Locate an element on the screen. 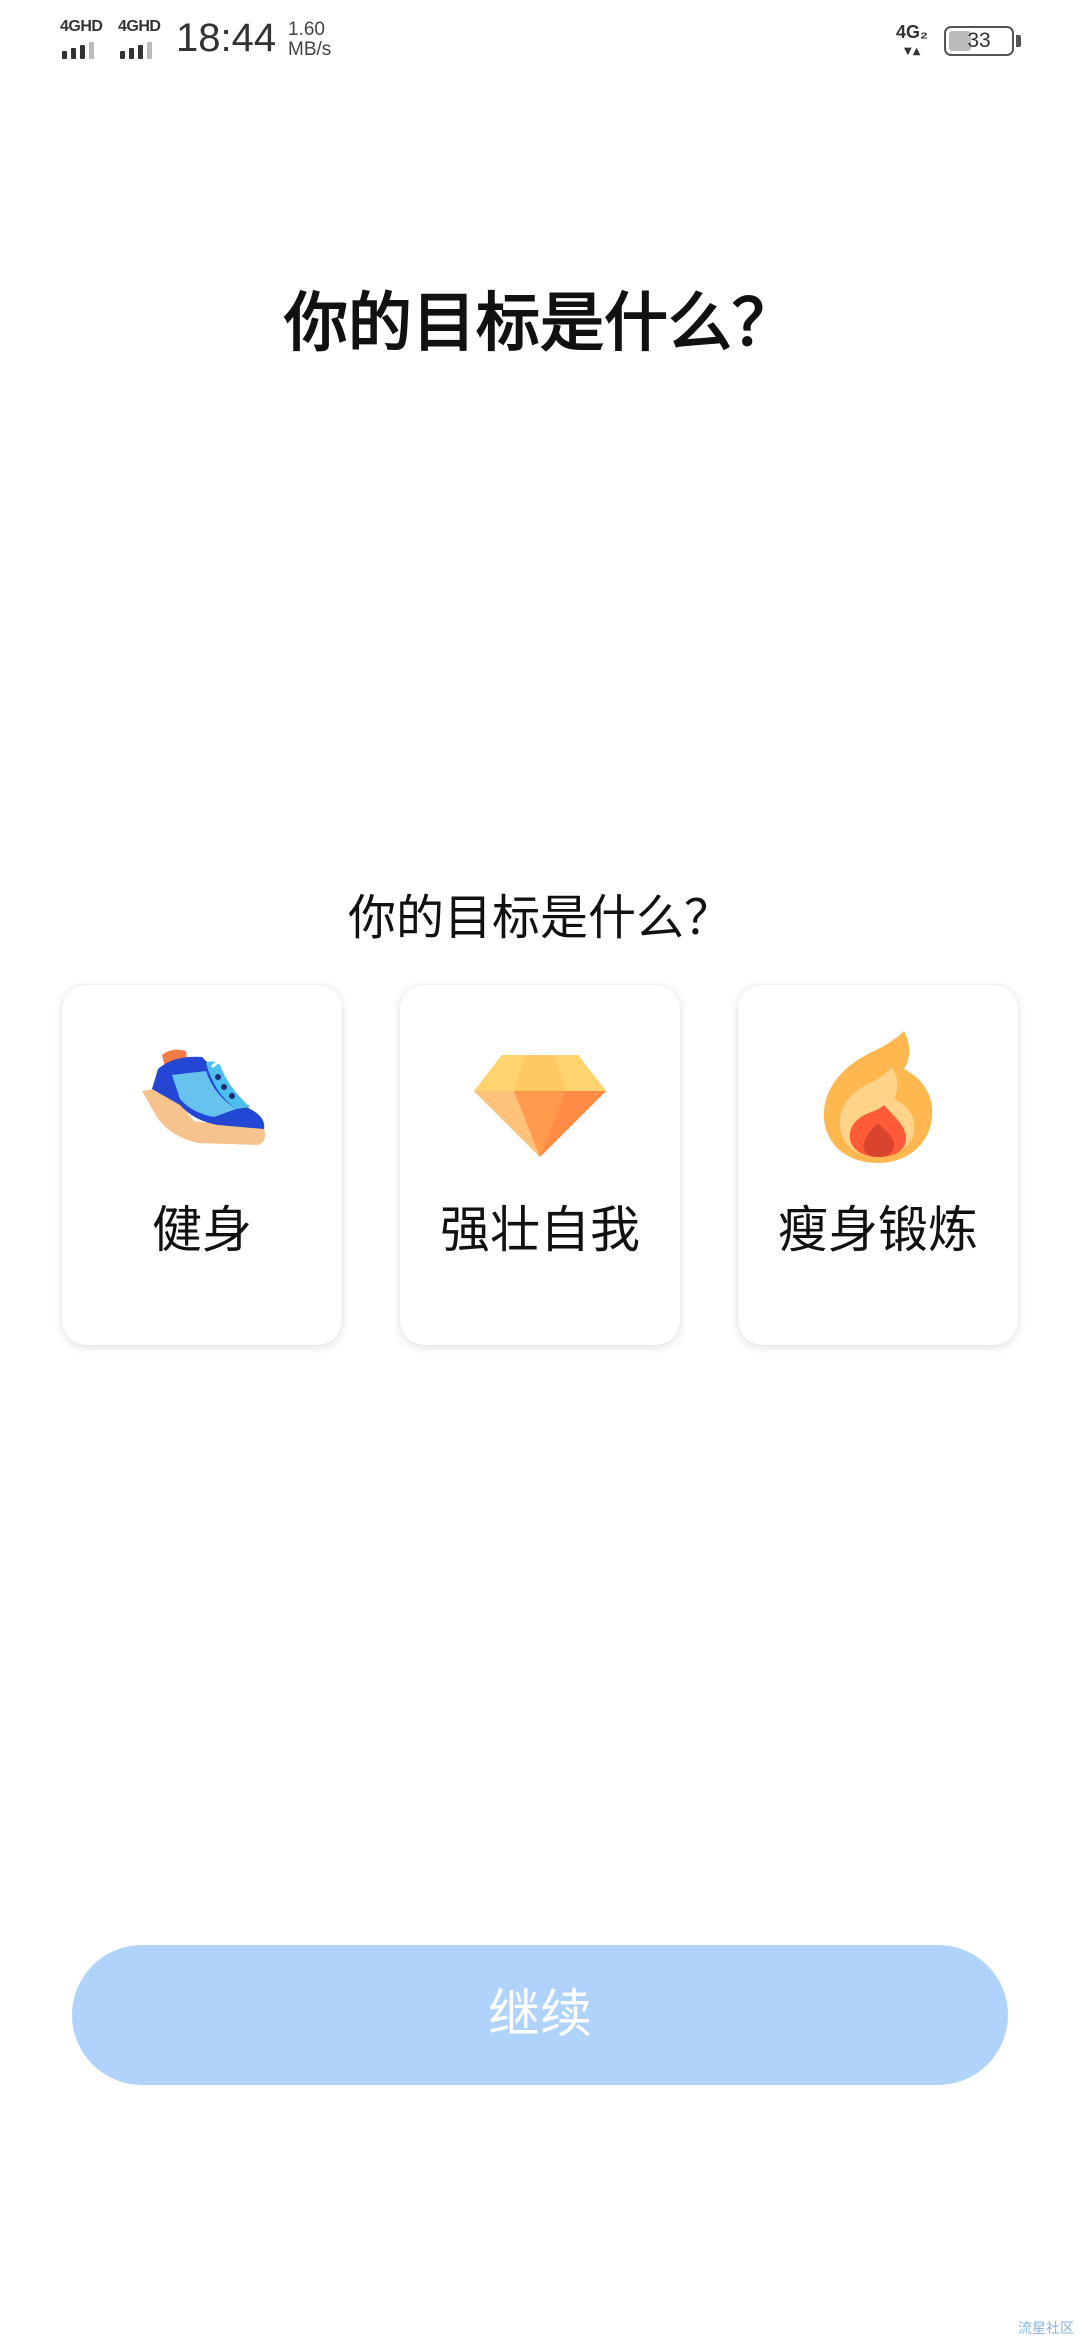 This screenshot has height=2340, width=1080. goal-label: 健身 is located at coordinates (202, 1230).